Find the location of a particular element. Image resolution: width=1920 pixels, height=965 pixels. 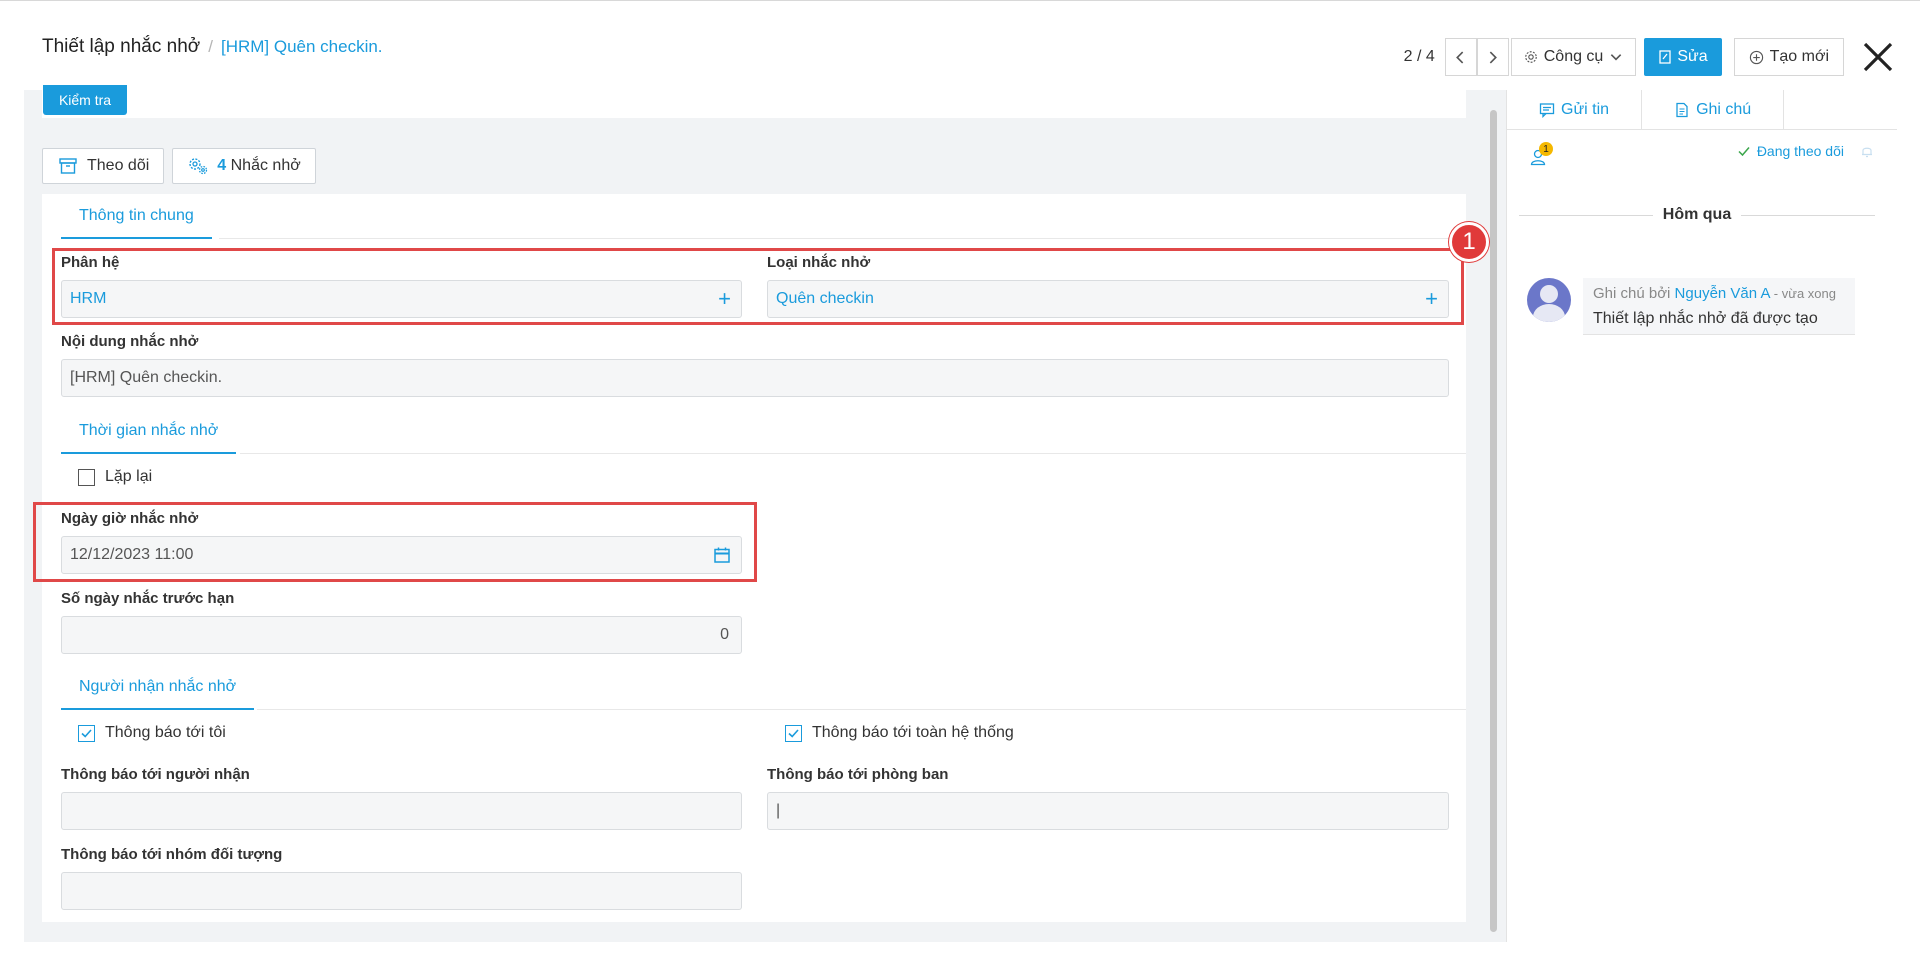

message-prefix: Ghi chú bởi is located at coordinates (1632, 293).